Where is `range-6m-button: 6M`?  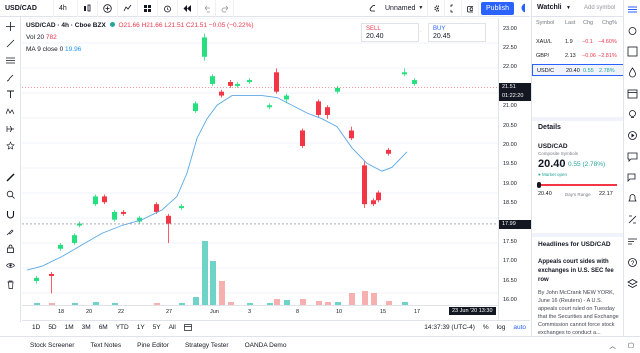
range-6m-button: 6M is located at coordinates (103, 327).